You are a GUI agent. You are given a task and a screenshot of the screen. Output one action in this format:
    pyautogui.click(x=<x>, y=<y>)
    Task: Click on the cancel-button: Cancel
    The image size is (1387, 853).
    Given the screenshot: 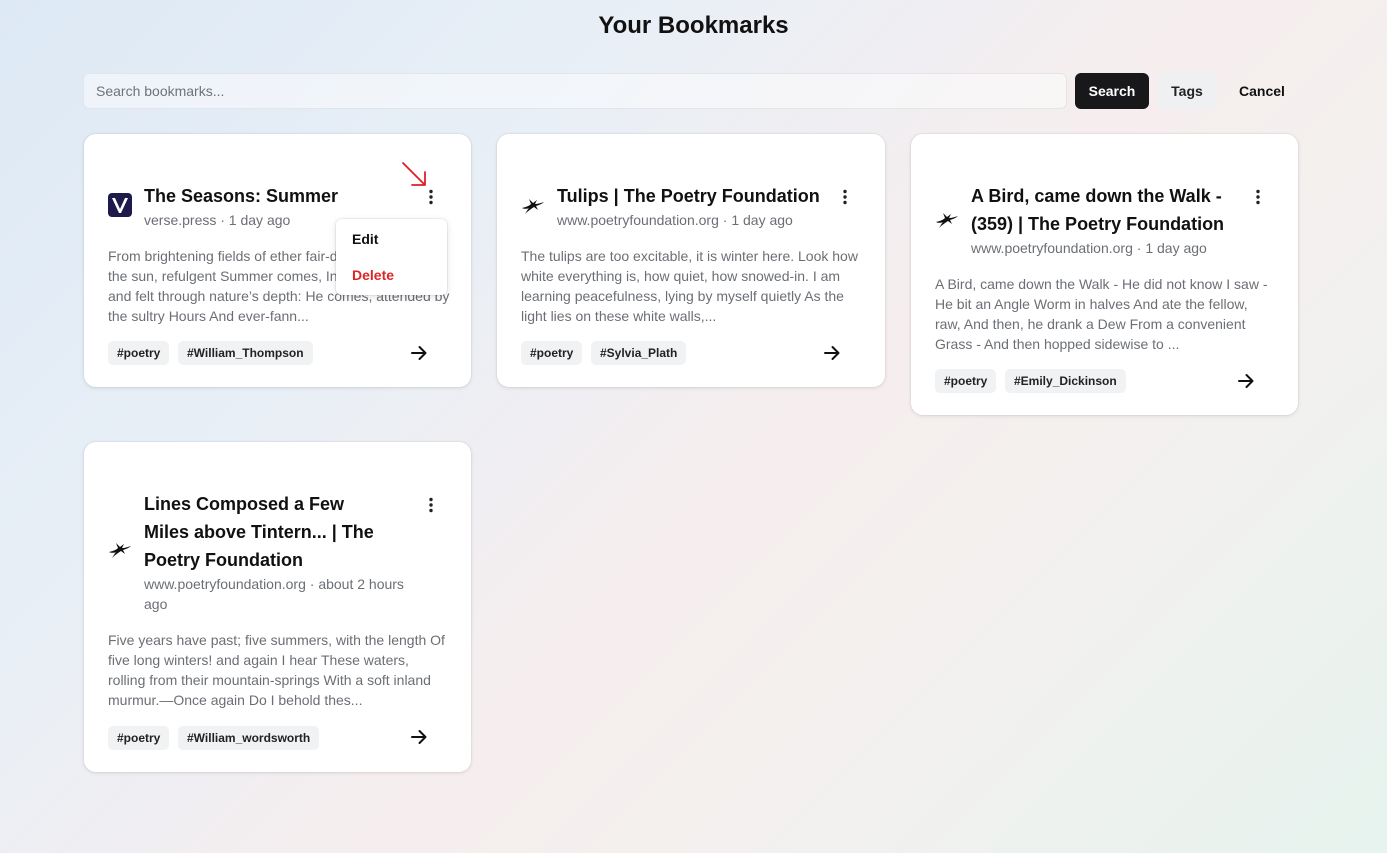 What is the action you would take?
    pyautogui.click(x=1262, y=91)
    